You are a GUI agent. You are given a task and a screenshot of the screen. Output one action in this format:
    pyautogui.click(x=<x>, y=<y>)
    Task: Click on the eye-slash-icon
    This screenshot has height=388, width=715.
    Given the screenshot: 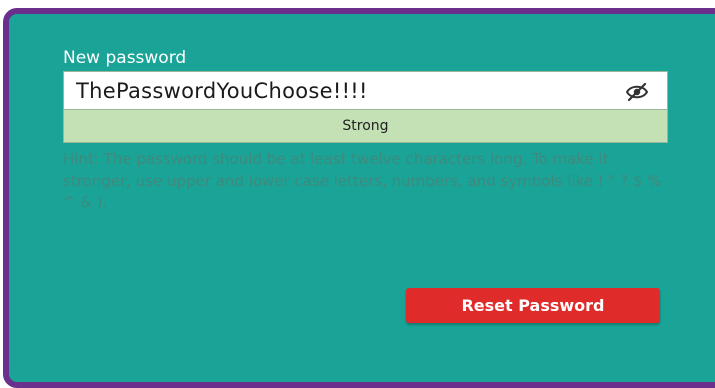 What is the action you would take?
    pyautogui.click(x=637, y=92)
    